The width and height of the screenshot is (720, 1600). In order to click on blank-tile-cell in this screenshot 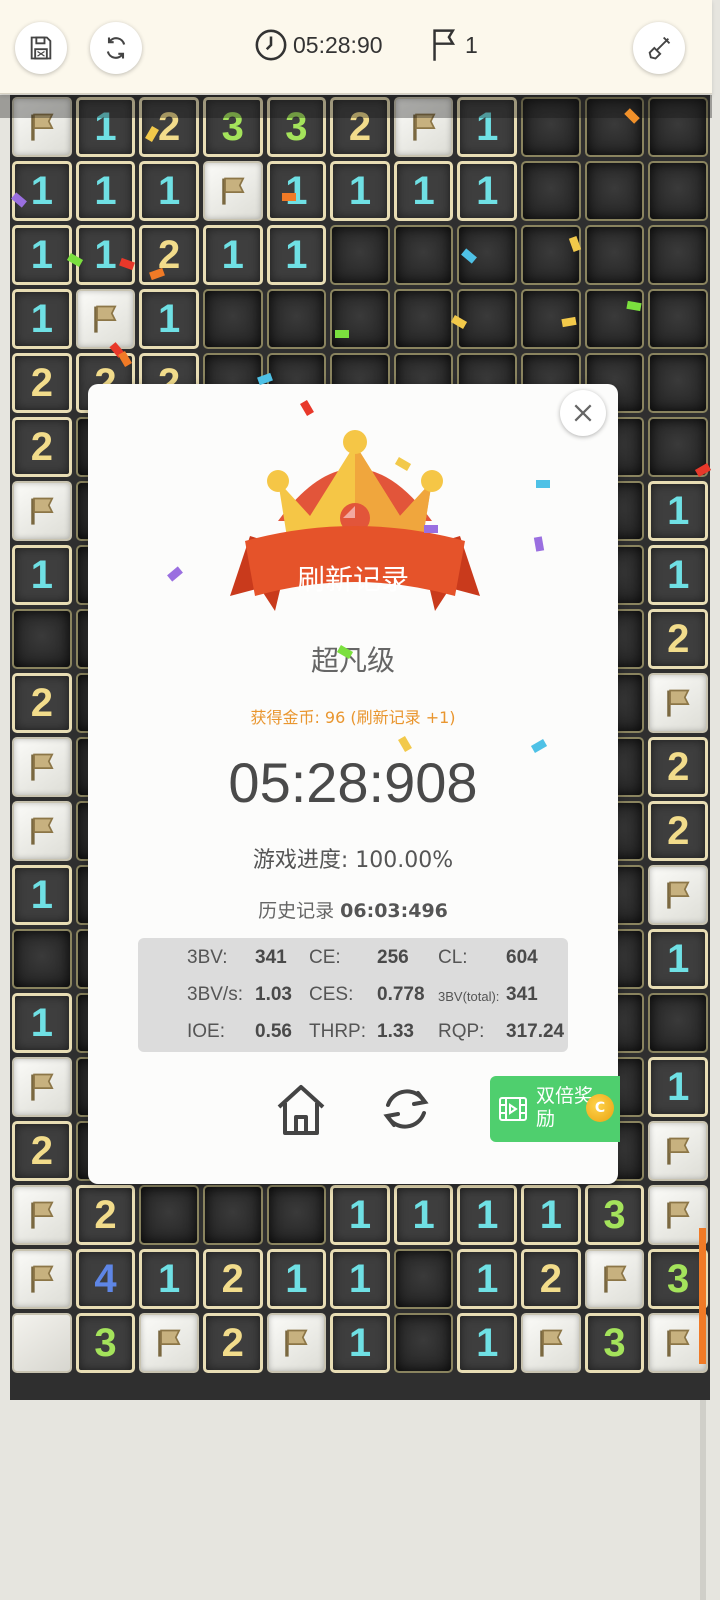, I will do `click(42, 1343)`.